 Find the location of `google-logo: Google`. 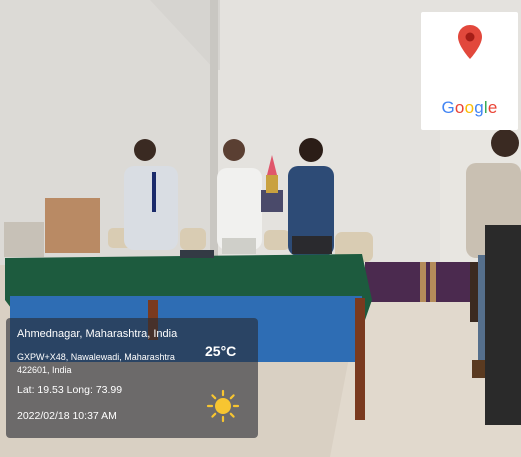

google-logo: Google is located at coordinates (469, 107).